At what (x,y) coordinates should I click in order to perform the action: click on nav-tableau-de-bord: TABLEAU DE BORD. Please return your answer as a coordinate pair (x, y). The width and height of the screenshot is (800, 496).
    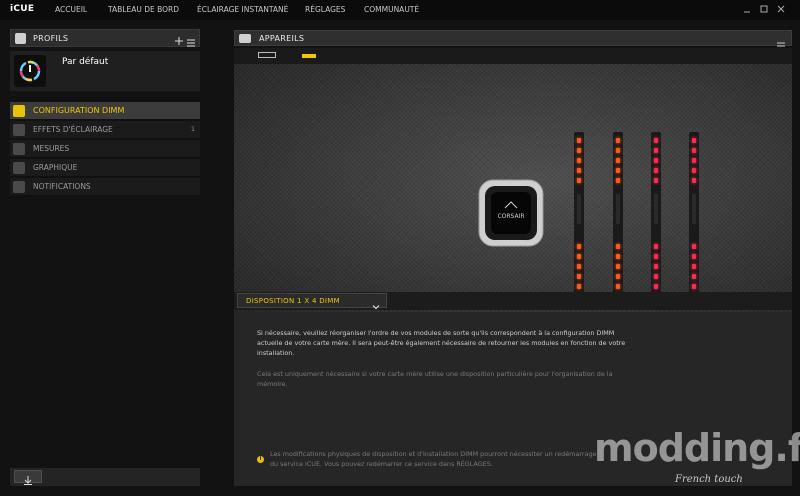
    Looking at the image, I should click on (143, 9).